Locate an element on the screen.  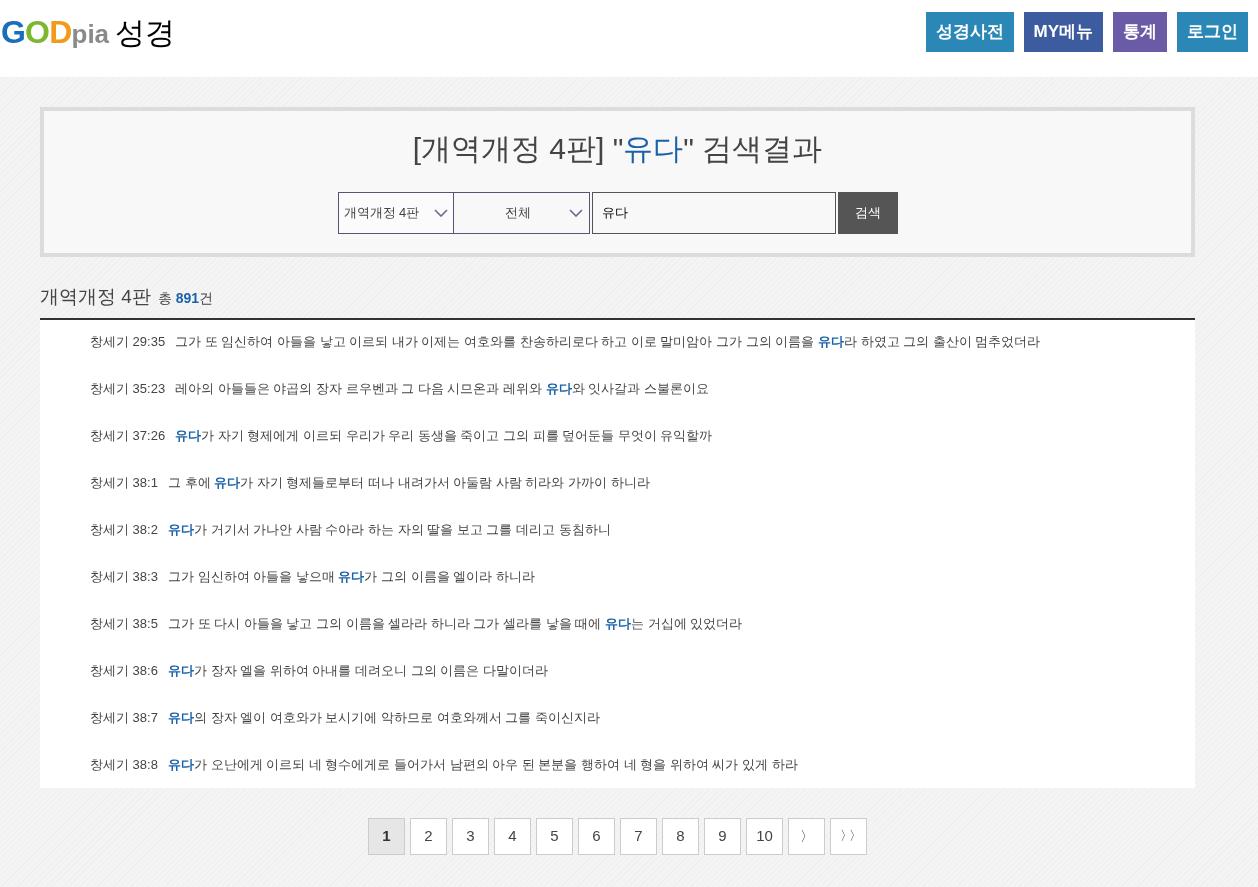
verse-text: 유다가 자기 형제에게 이르되 우리가 우리 동생을 죽이고 그의 피를 덮어둔들 무엇이 유익할까 is located at coordinates (444, 435).